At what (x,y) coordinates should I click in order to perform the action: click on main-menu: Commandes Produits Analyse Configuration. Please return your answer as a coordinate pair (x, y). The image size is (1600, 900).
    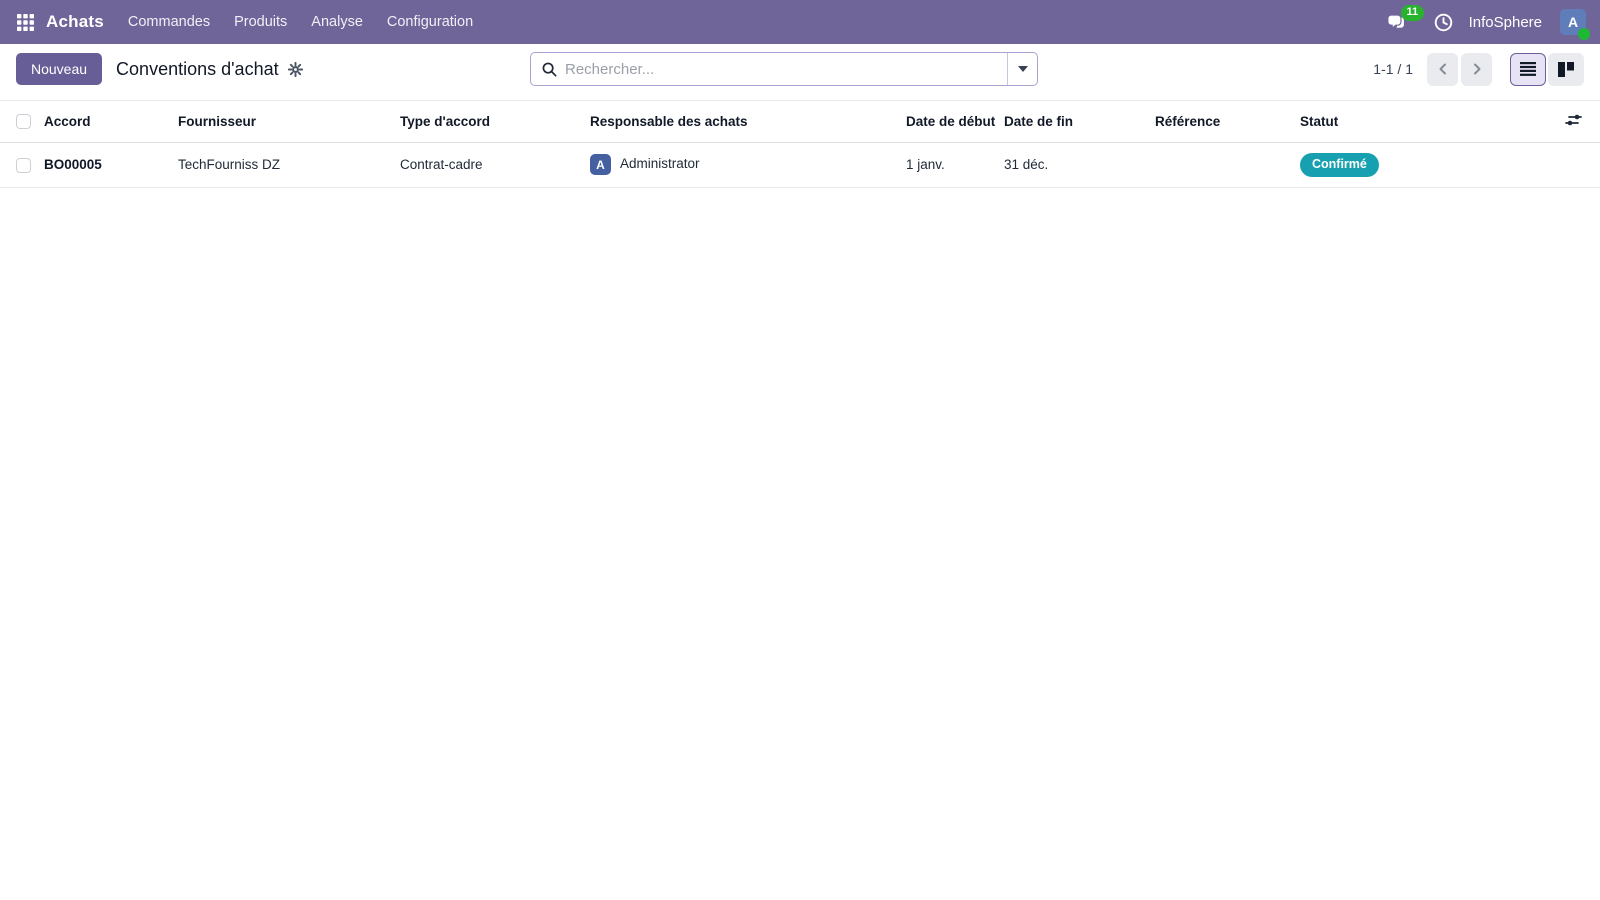
    Looking at the image, I should click on (300, 22).